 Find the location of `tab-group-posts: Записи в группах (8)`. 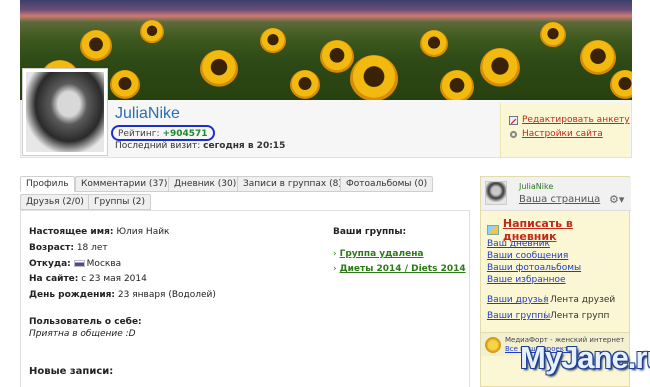

tab-group-posts: Записи в группах (8) is located at coordinates (292, 184).